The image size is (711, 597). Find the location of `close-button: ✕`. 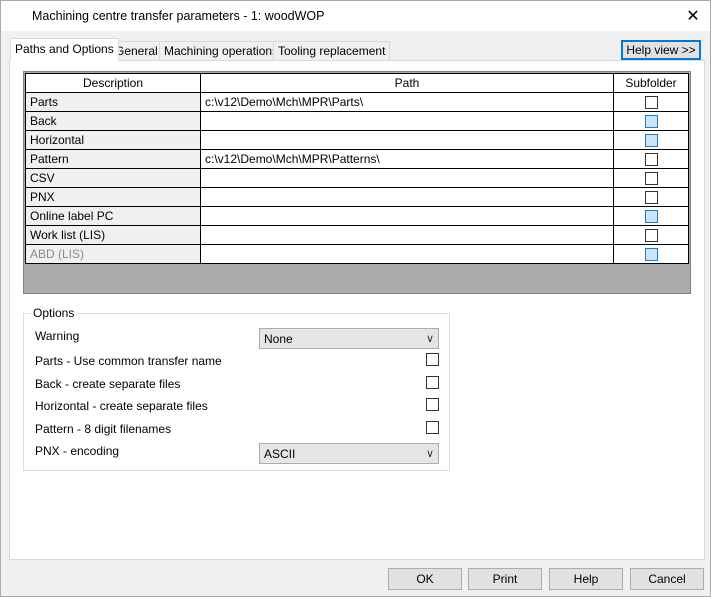

close-button: ✕ is located at coordinates (693, 16).